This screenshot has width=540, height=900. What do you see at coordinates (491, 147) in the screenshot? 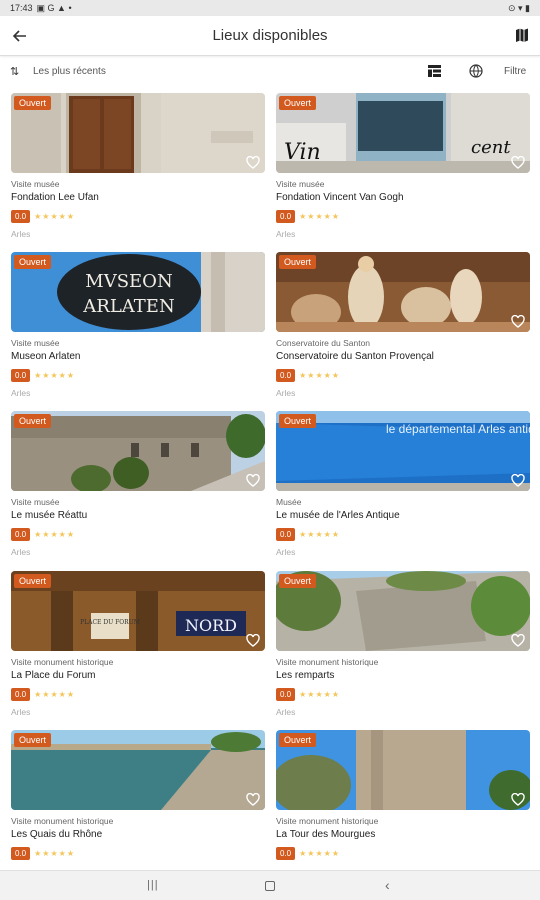
I see `van-gogh-right-text: cent` at bounding box center [491, 147].